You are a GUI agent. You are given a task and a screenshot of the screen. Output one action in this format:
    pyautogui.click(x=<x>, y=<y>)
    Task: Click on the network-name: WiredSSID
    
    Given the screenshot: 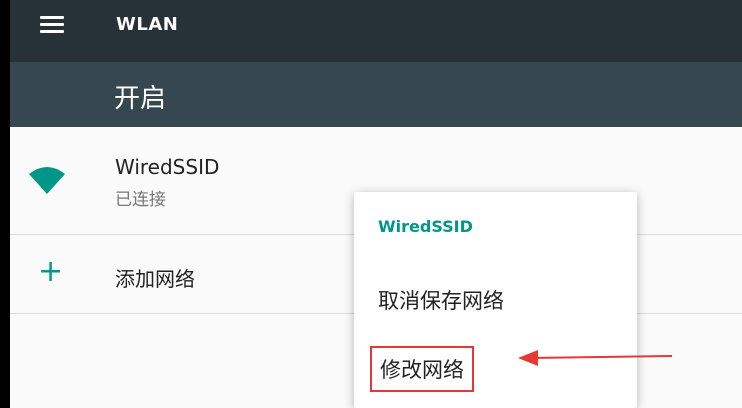 What is the action you would take?
    pyautogui.click(x=167, y=167)
    